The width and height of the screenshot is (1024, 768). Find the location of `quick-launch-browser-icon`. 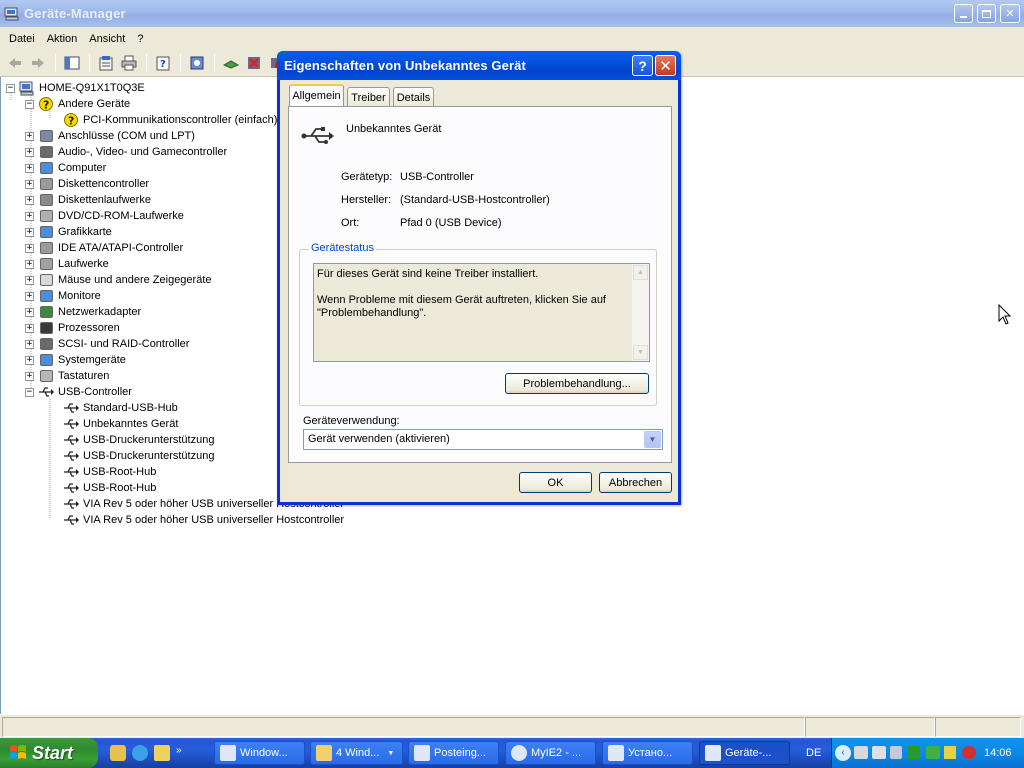

quick-launch-browser-icon is located at coordinates (140, 753).